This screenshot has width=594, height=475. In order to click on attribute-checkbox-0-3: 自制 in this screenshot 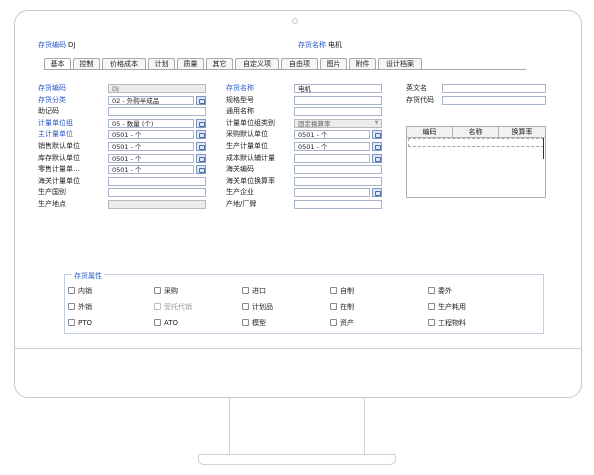, I will do `click(342, 291)`.